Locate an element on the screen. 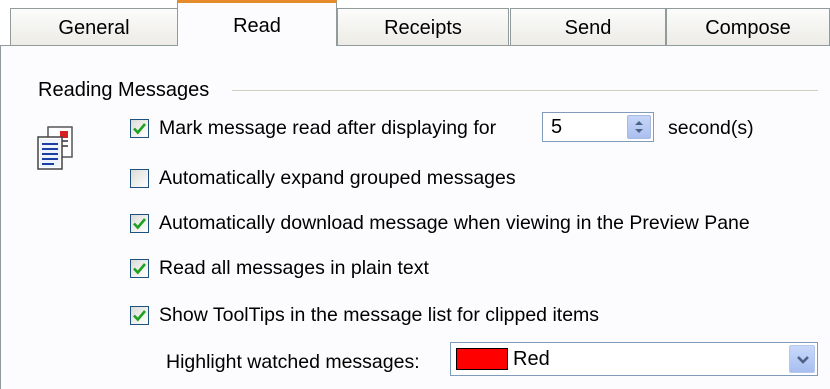 This screenshot has width=830, height=389. tab-send-label: Send is located at coordinates (588, 28).